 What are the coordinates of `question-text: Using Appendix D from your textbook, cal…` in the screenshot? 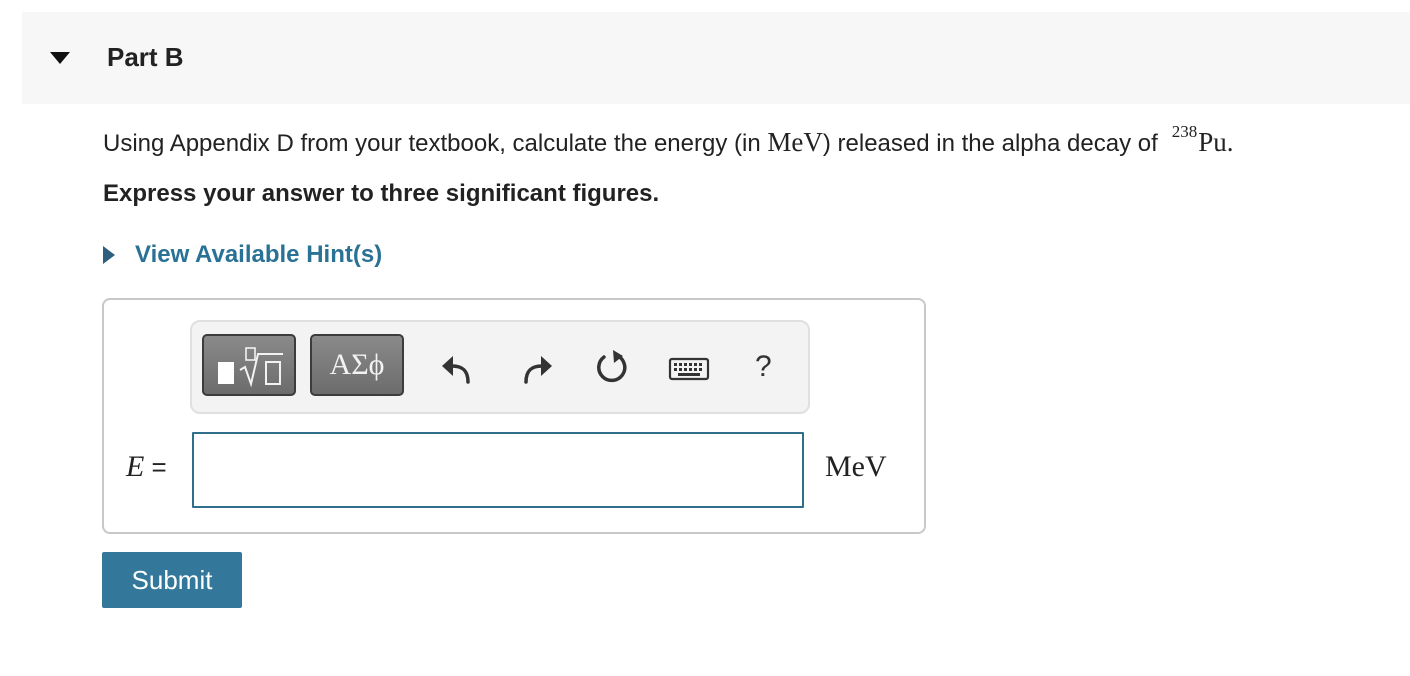 It's located at (668, 144).